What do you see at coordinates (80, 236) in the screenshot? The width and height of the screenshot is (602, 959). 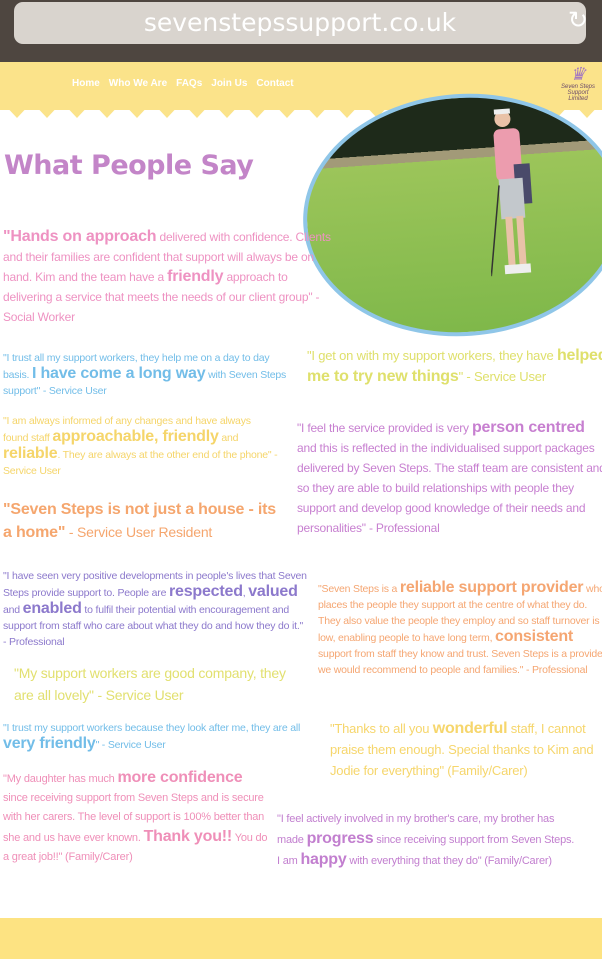 I see `quote-highlight: "Hands on approach` at bounding box center [80, 236].